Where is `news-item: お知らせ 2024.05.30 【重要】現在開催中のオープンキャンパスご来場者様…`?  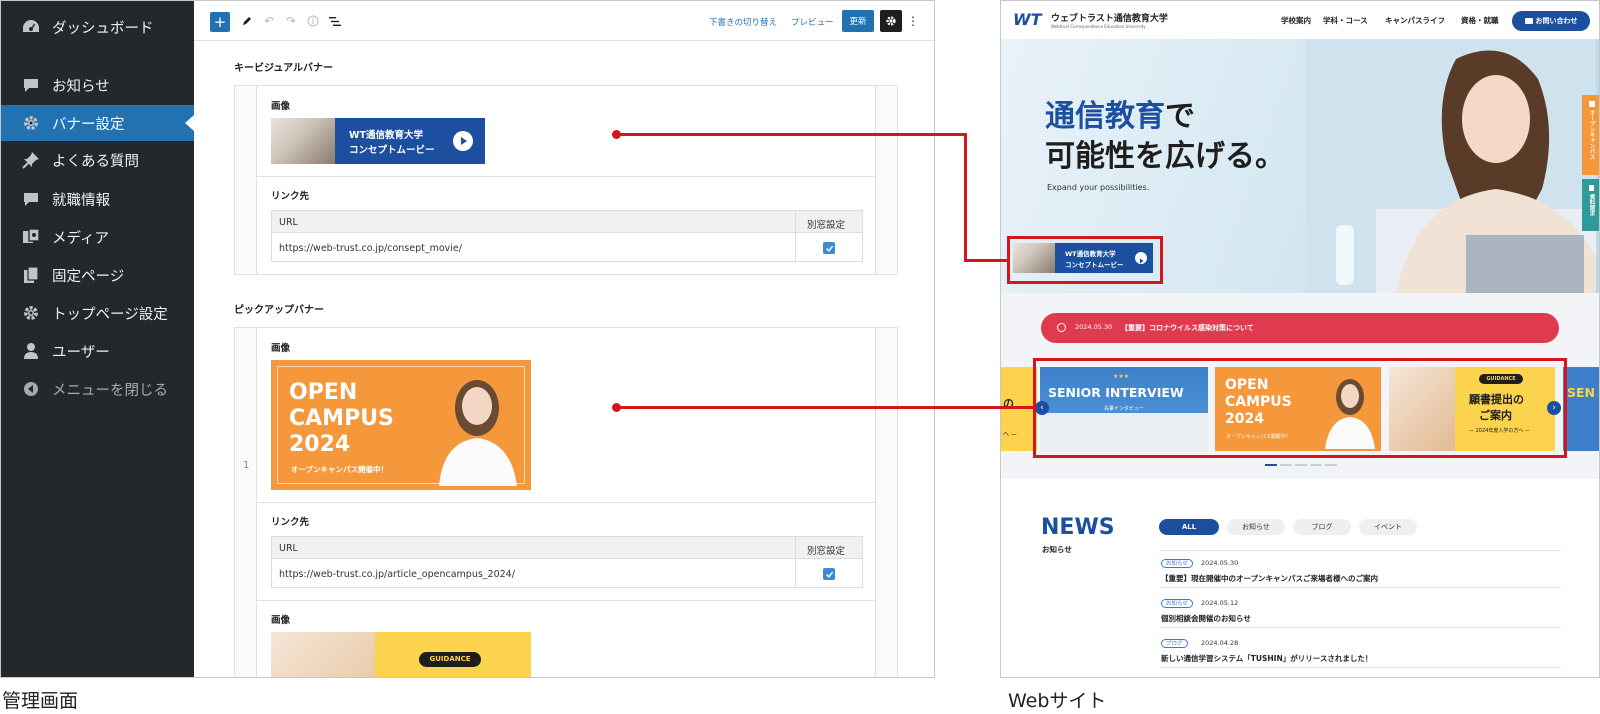 news-item: お知らせ 2024.05.30 【重要】現在開催中のオープンキャンパスご来場者様… is located at coordinates (1361, 574).